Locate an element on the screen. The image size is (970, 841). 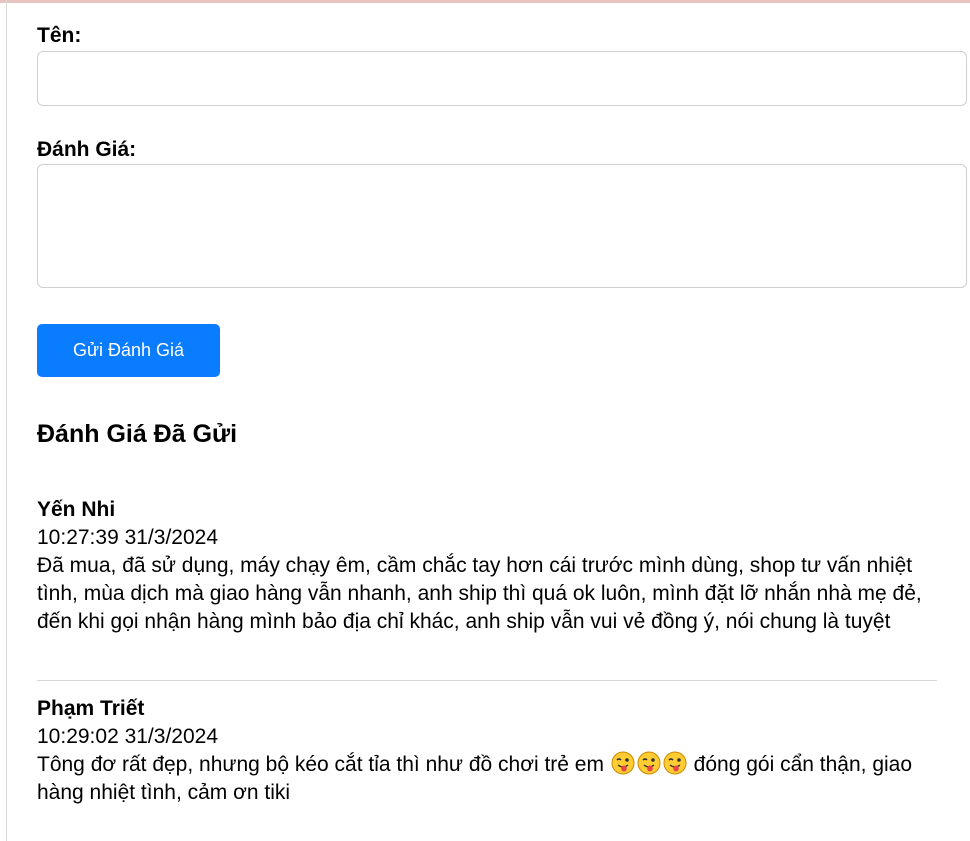
window-top-border is located at coordinates (485, 1).